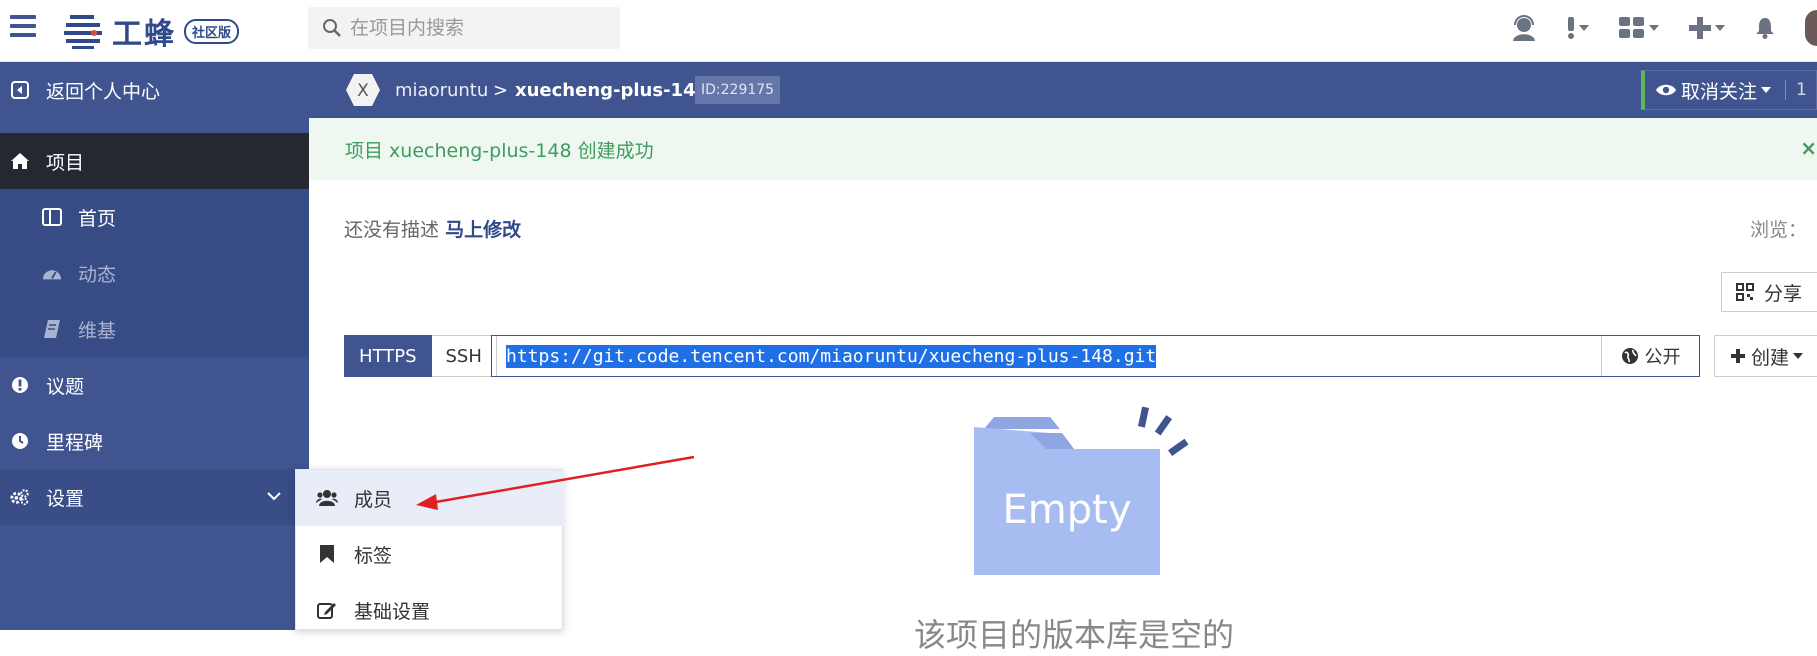 The image size is (1817, 656). What do you see at coordinates (332, 28) in the screenshot?
I see `search-icon` at bounding box center [332, 28].